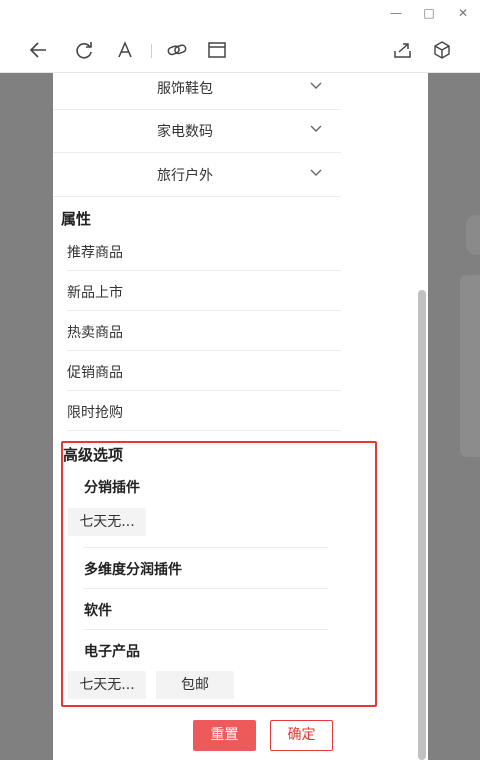  What do you see at coordinates (185, 132) in the screenshot?
I see `category-label: 家电数码` at bounding box center [185, 132].